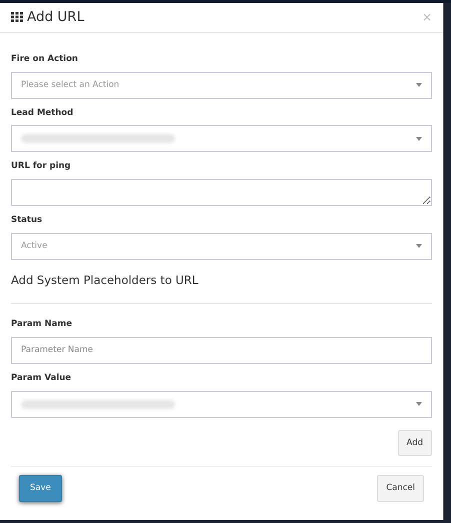 The image size is (451, 523). Describe the element at coordinates (42, 324) in the screenshot. I see `field-label: Param Name` at that location.